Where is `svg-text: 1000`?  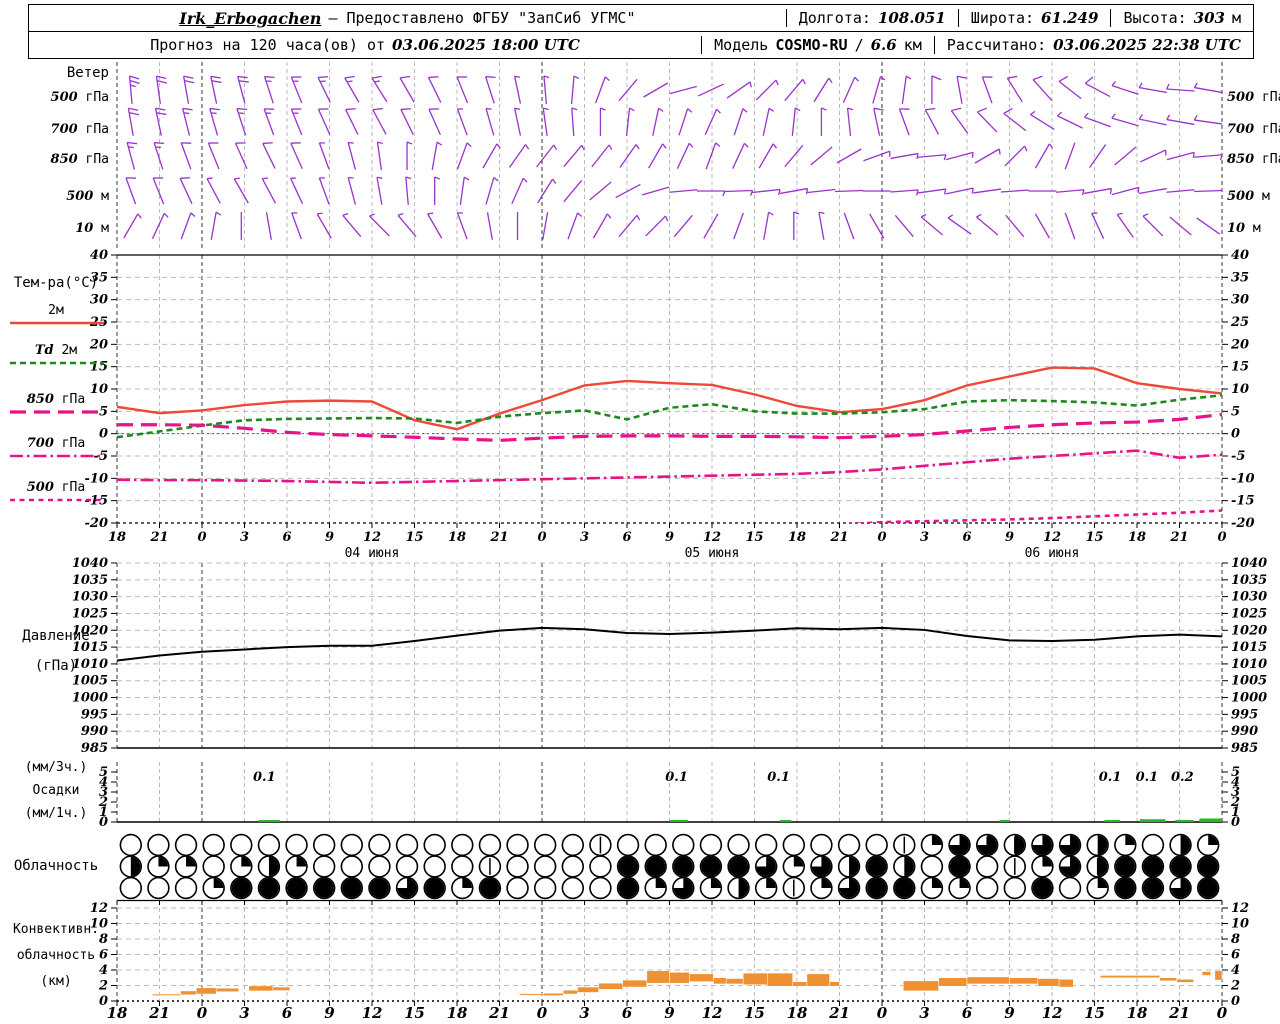
svg-text: 1000 is located at coordinates (1249, 698).